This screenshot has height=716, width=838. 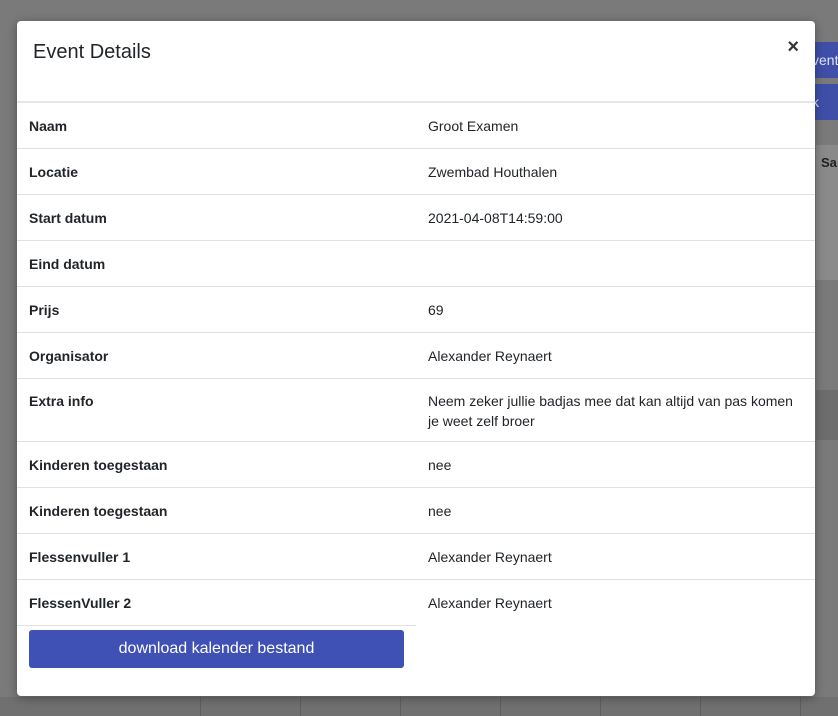 I want to click on row-label: Organisator, so click(x=216, y=355).